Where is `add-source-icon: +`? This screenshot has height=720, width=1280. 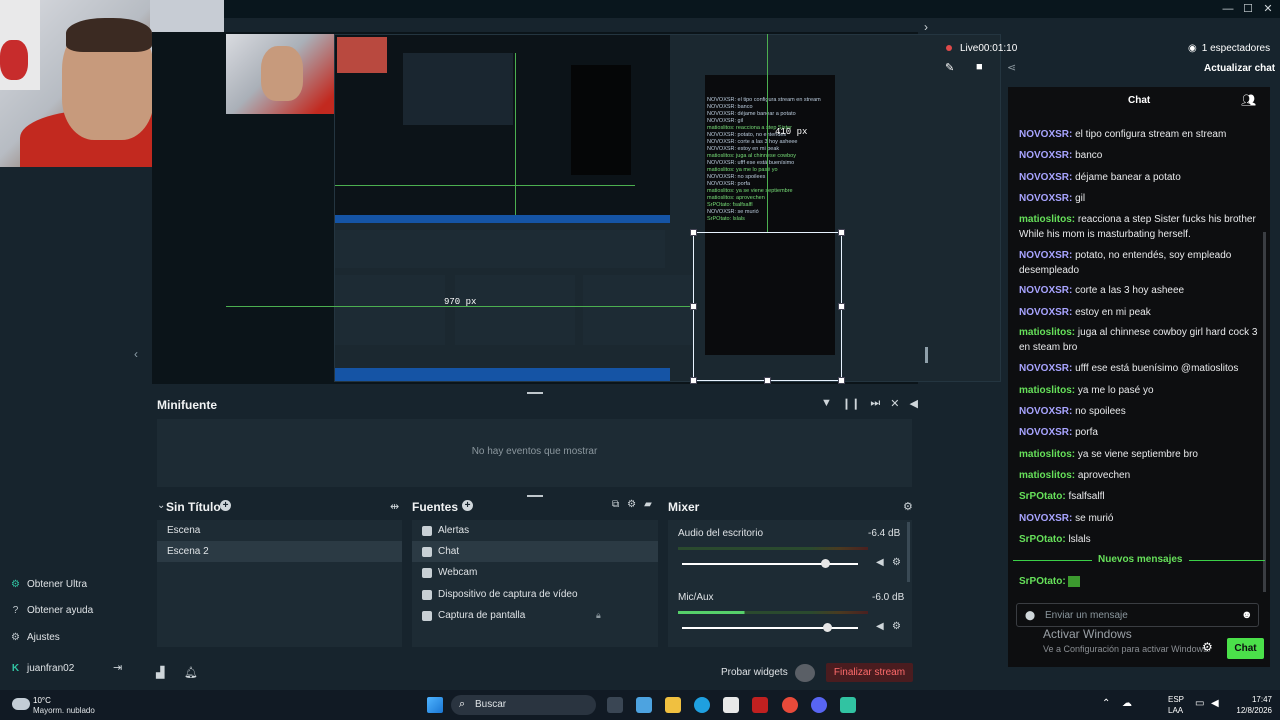 add-source-icon: + is located at coordinates (467, 505).